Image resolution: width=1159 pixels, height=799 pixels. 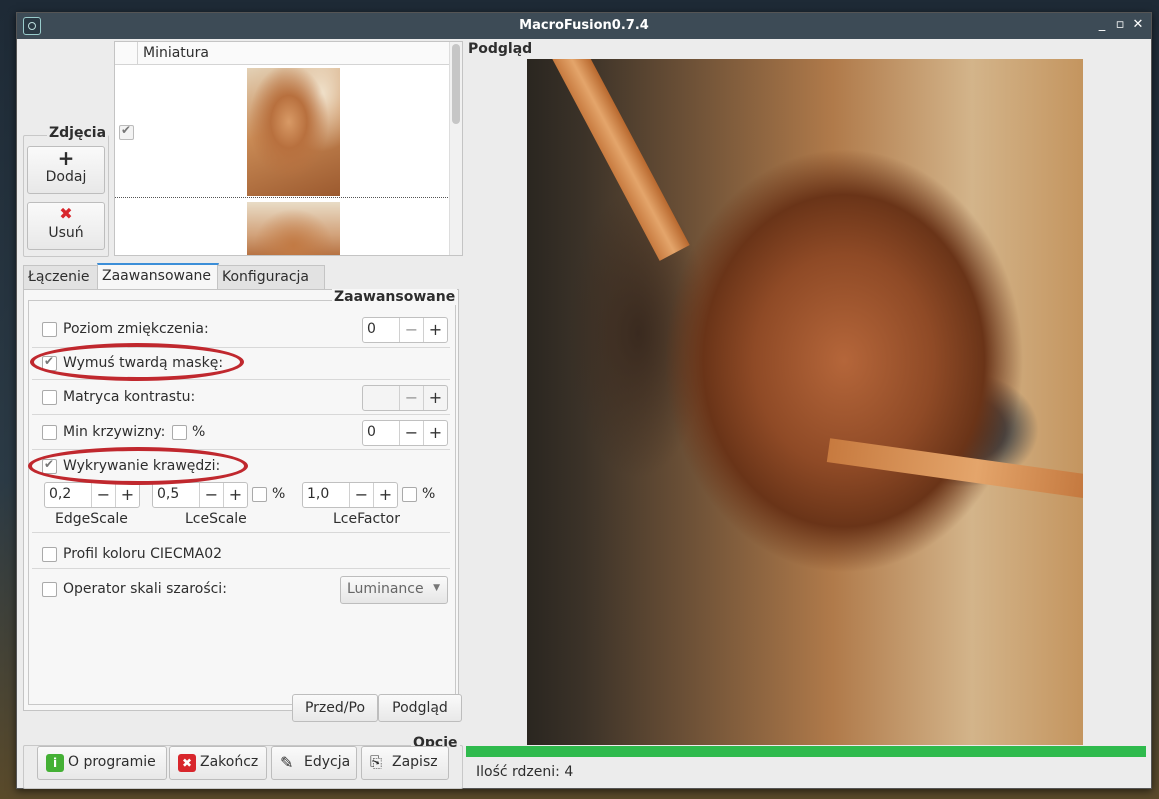 What do you see at coordinates (216, 519) in the screenshot?
I see `lce-scale-caption: LceScale` at bounding box center [216, 519].